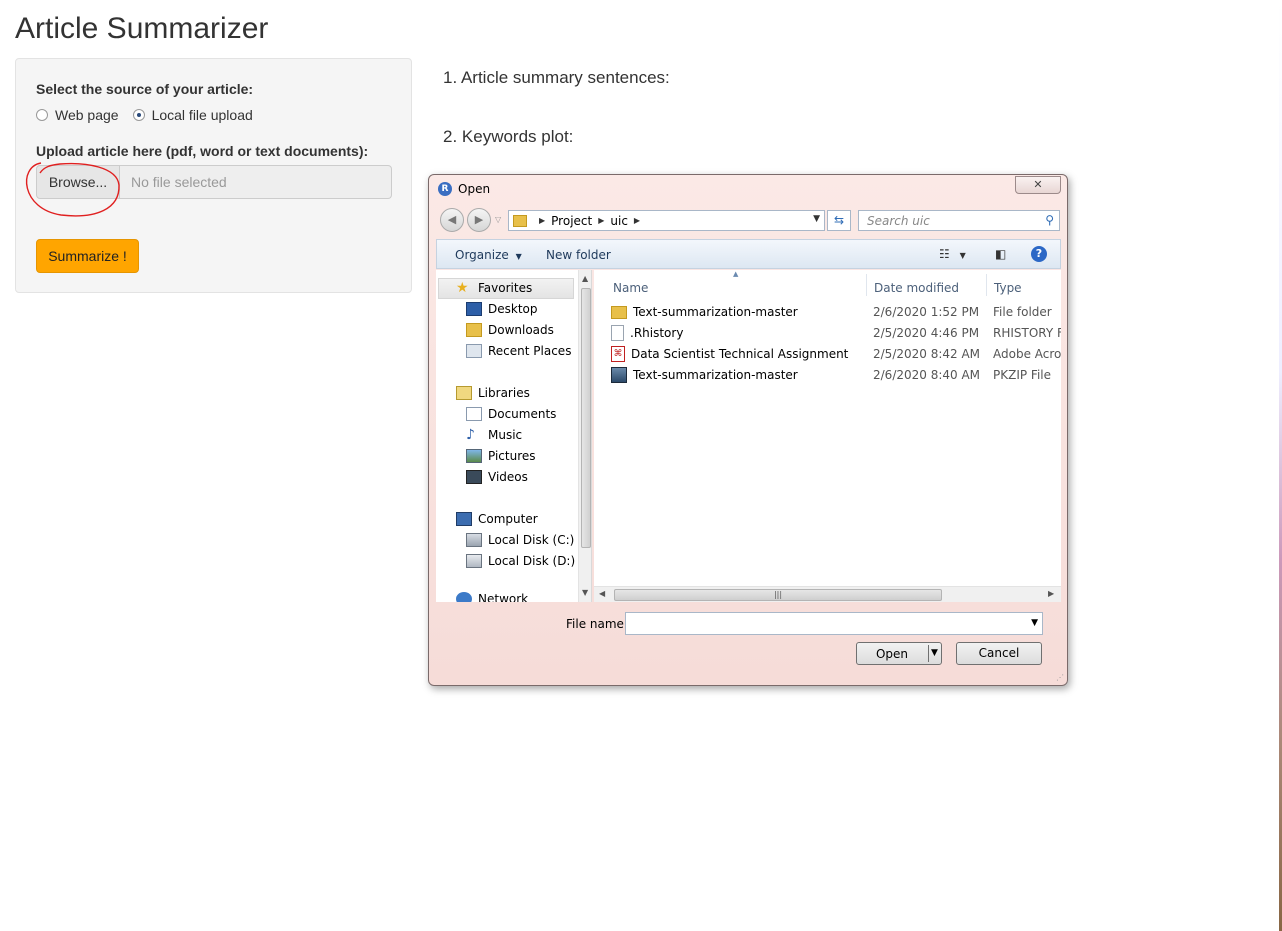 Image resolution: width=1282 pixels, height=931 pixels. I want to click on nav-scrollbar: ▲ ▼, so click(584, 436).